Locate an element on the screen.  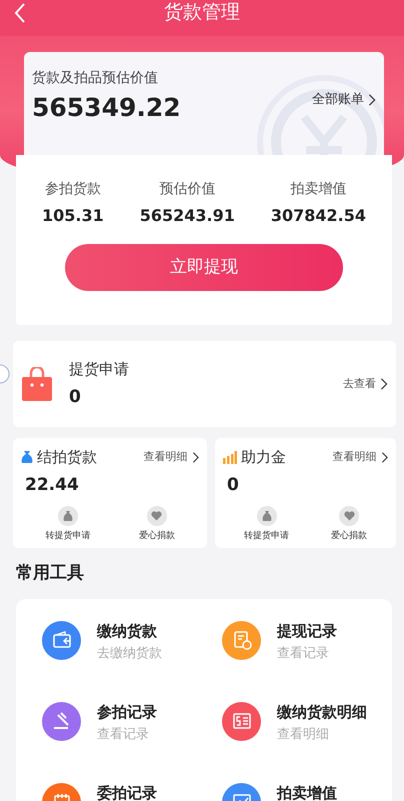
tool-item: 委拍记录 is located at coordinates (132, 791).